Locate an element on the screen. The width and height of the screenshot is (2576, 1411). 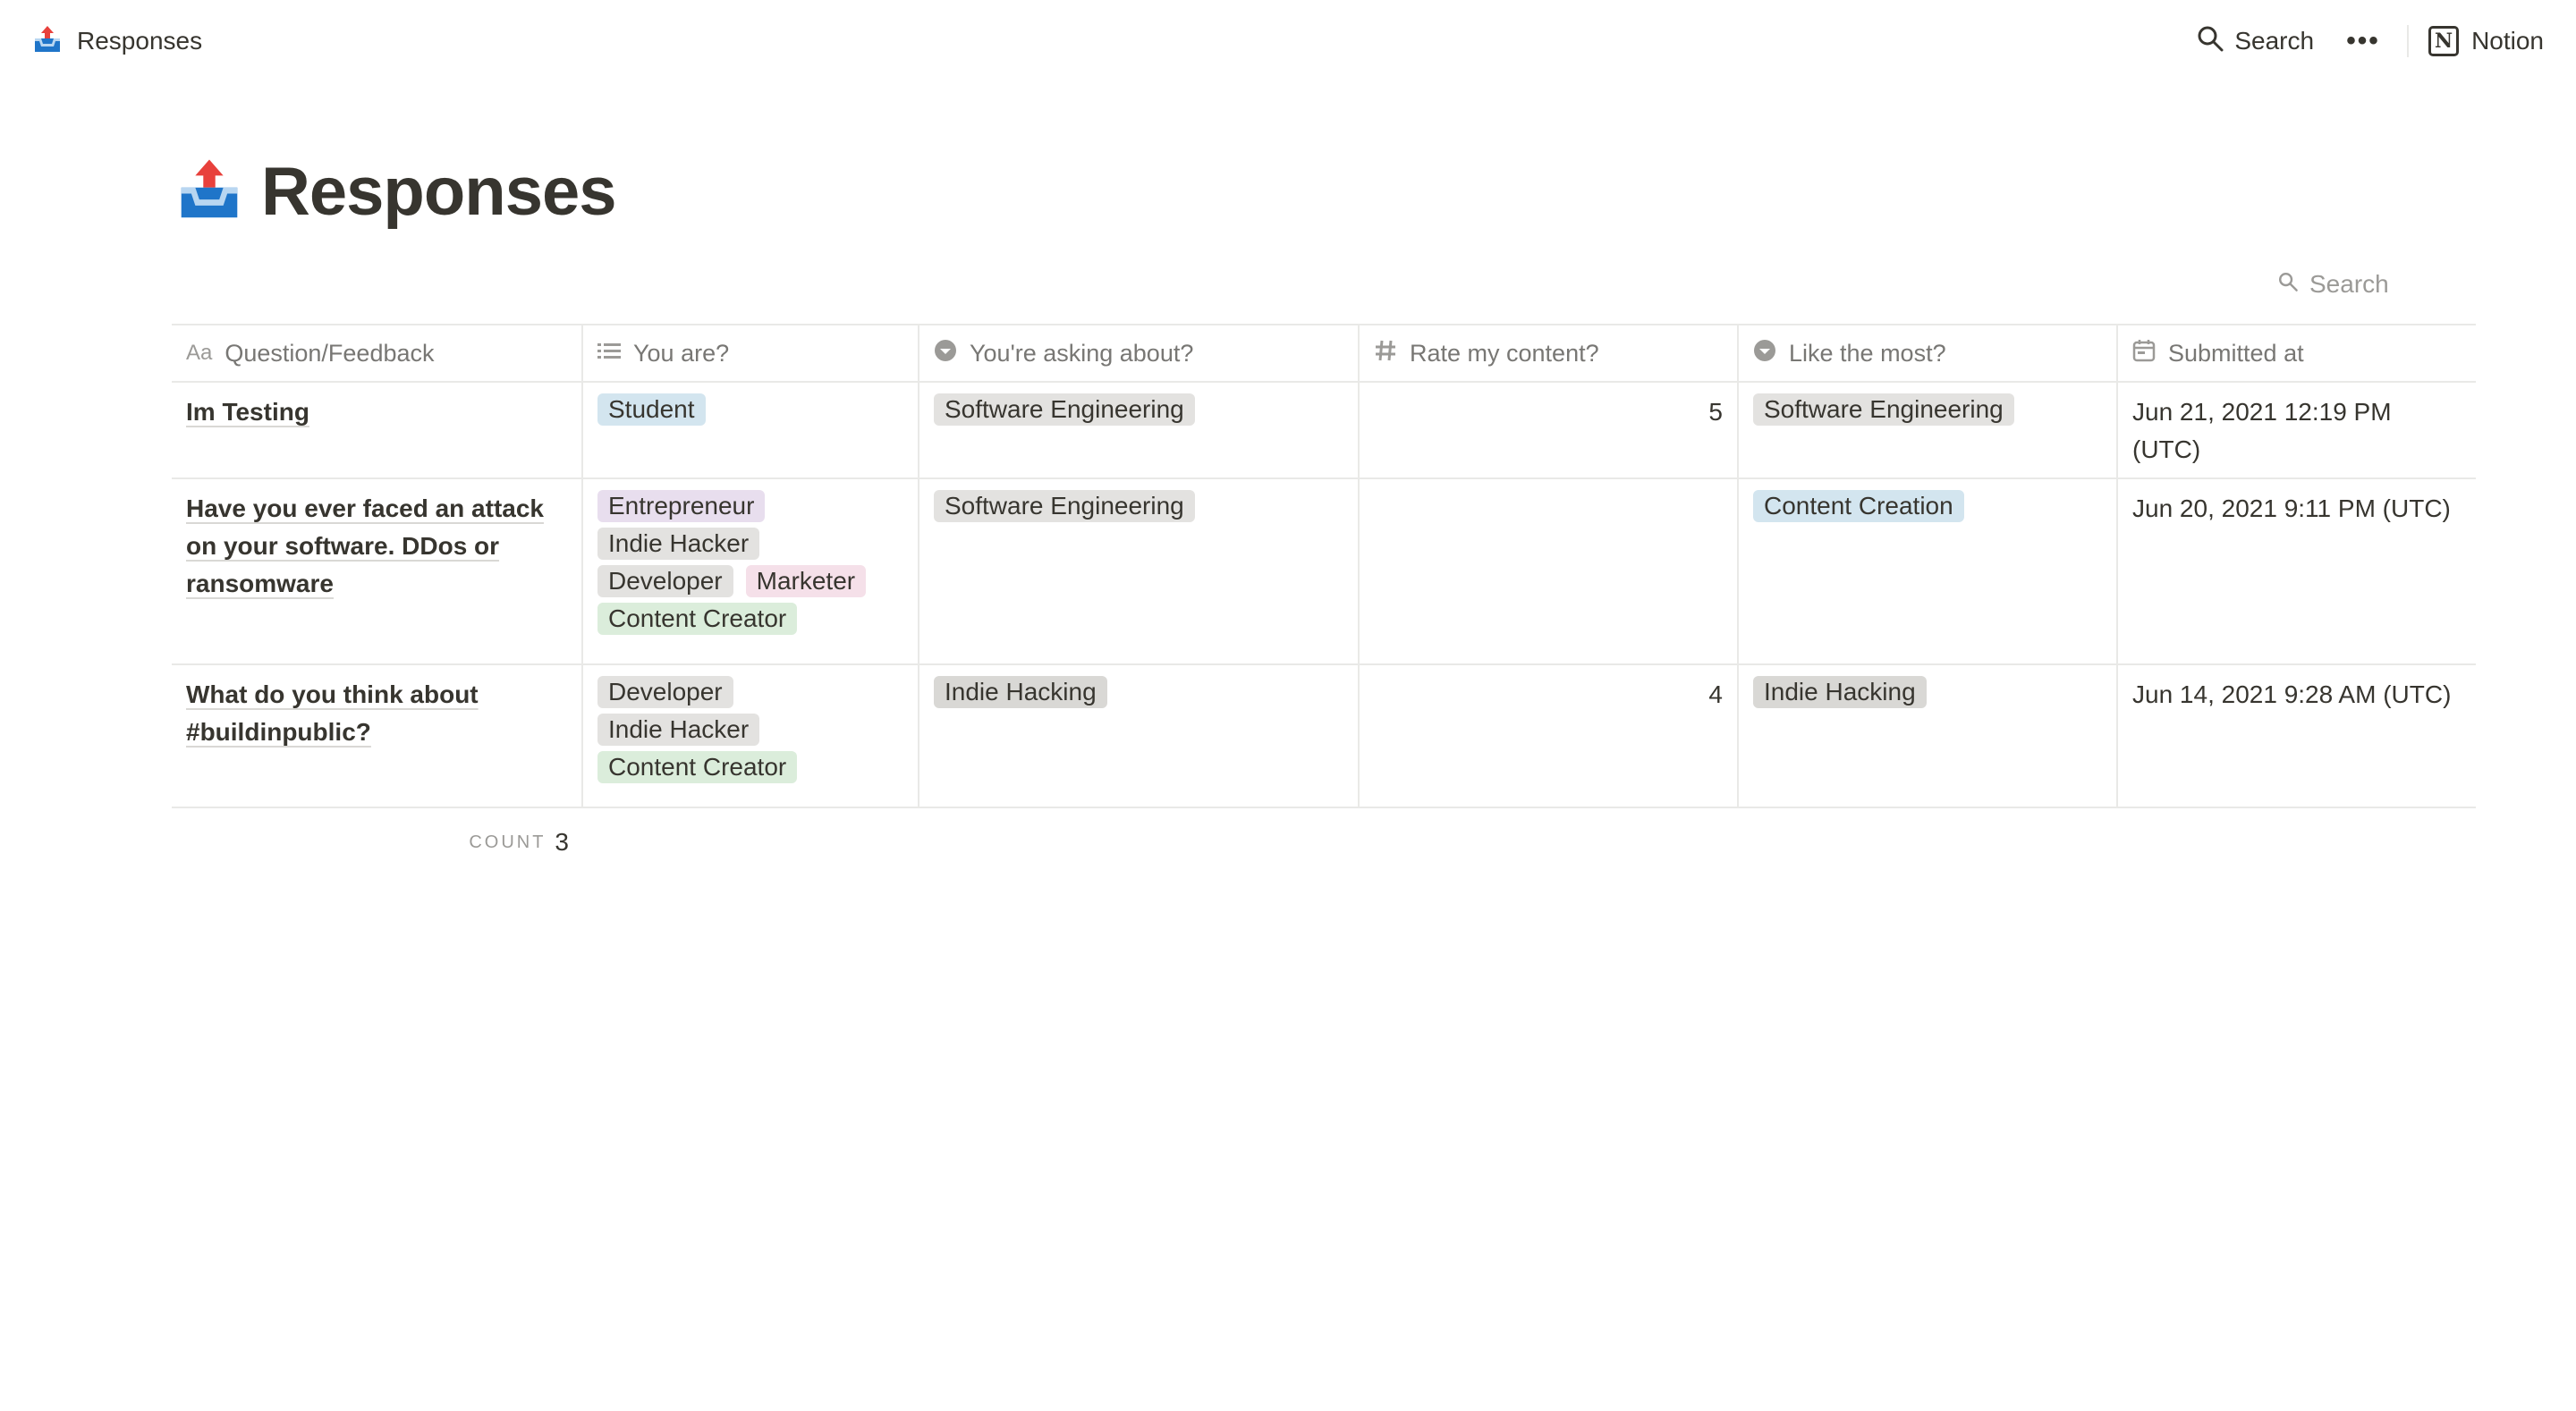
count-label: COUNT is located at coordinates (508, 842).